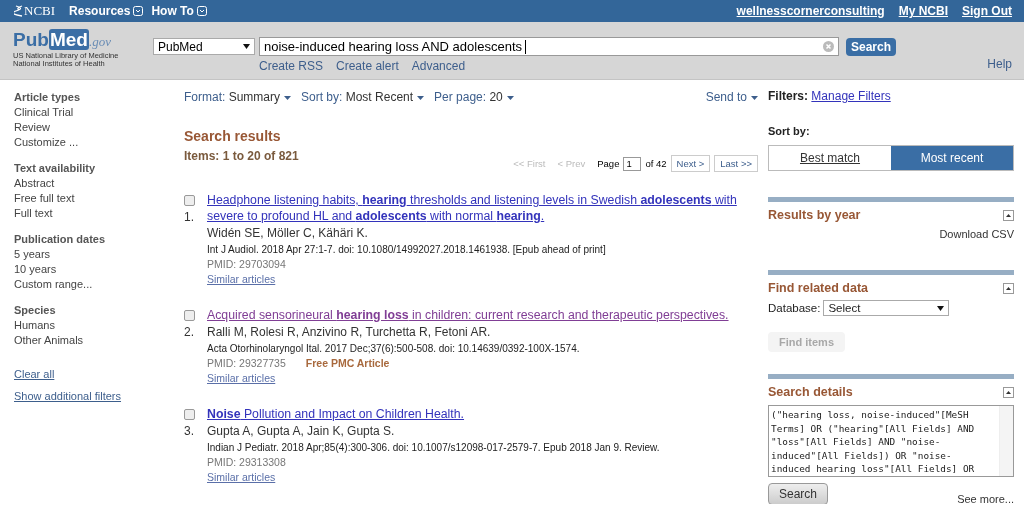  I want to click on filter-heading: Publication dates, so click(60, 239).